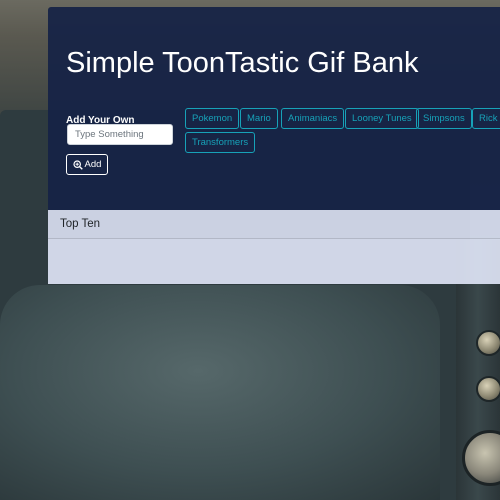 The height and width of the screenshot is (500, 500). What do you see at coordinates (274, 261) in the screenshot?
I see `top-ten-body` at bounding box center [274, 261].